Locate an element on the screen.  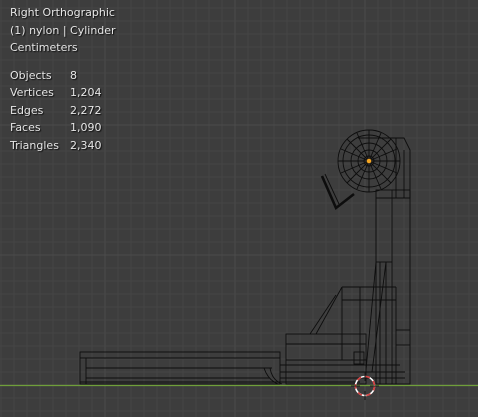
stat-row-vertices: Vertices 1,204 is located at coordinates (63, 93).